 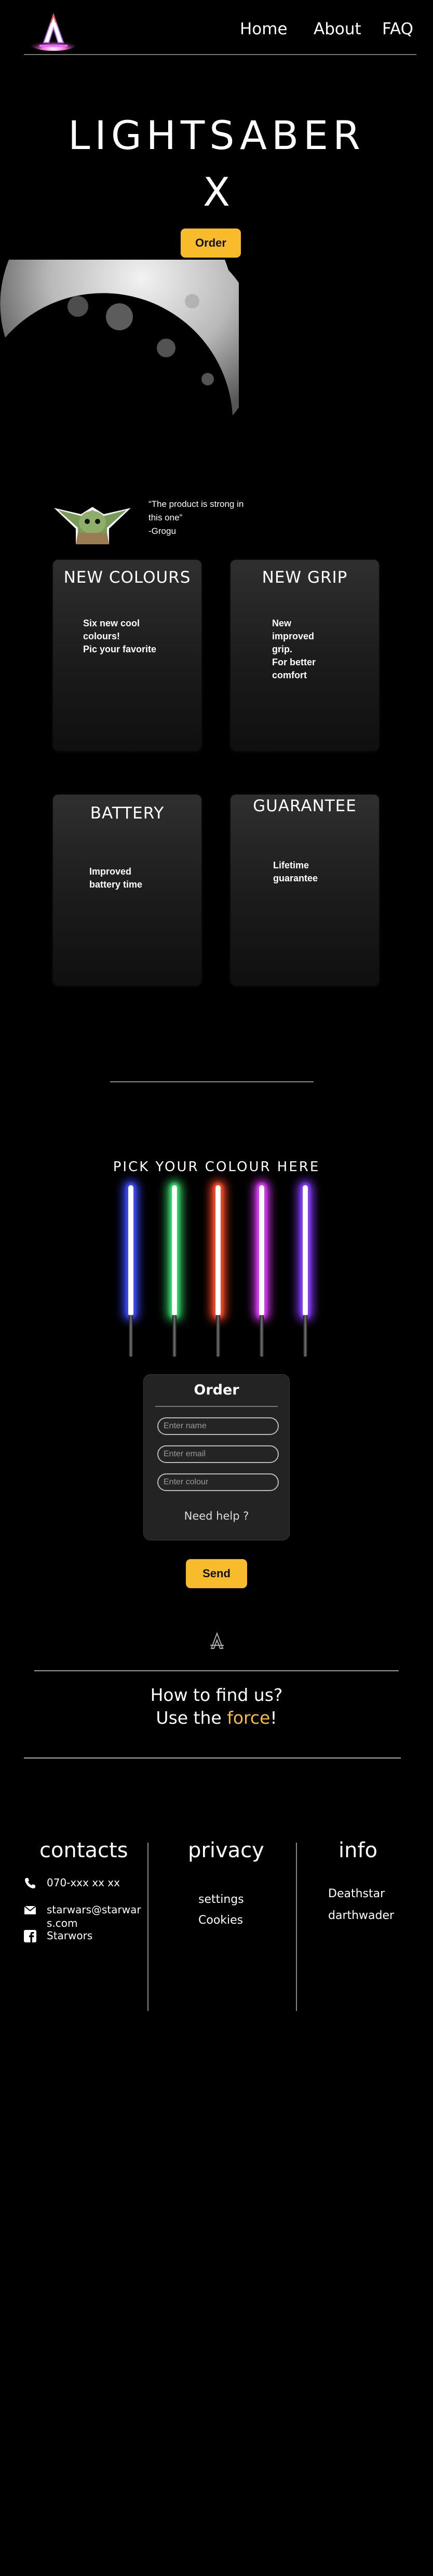 I want to click on privacy-settings-link: settings, so click(x=221, y=1900).